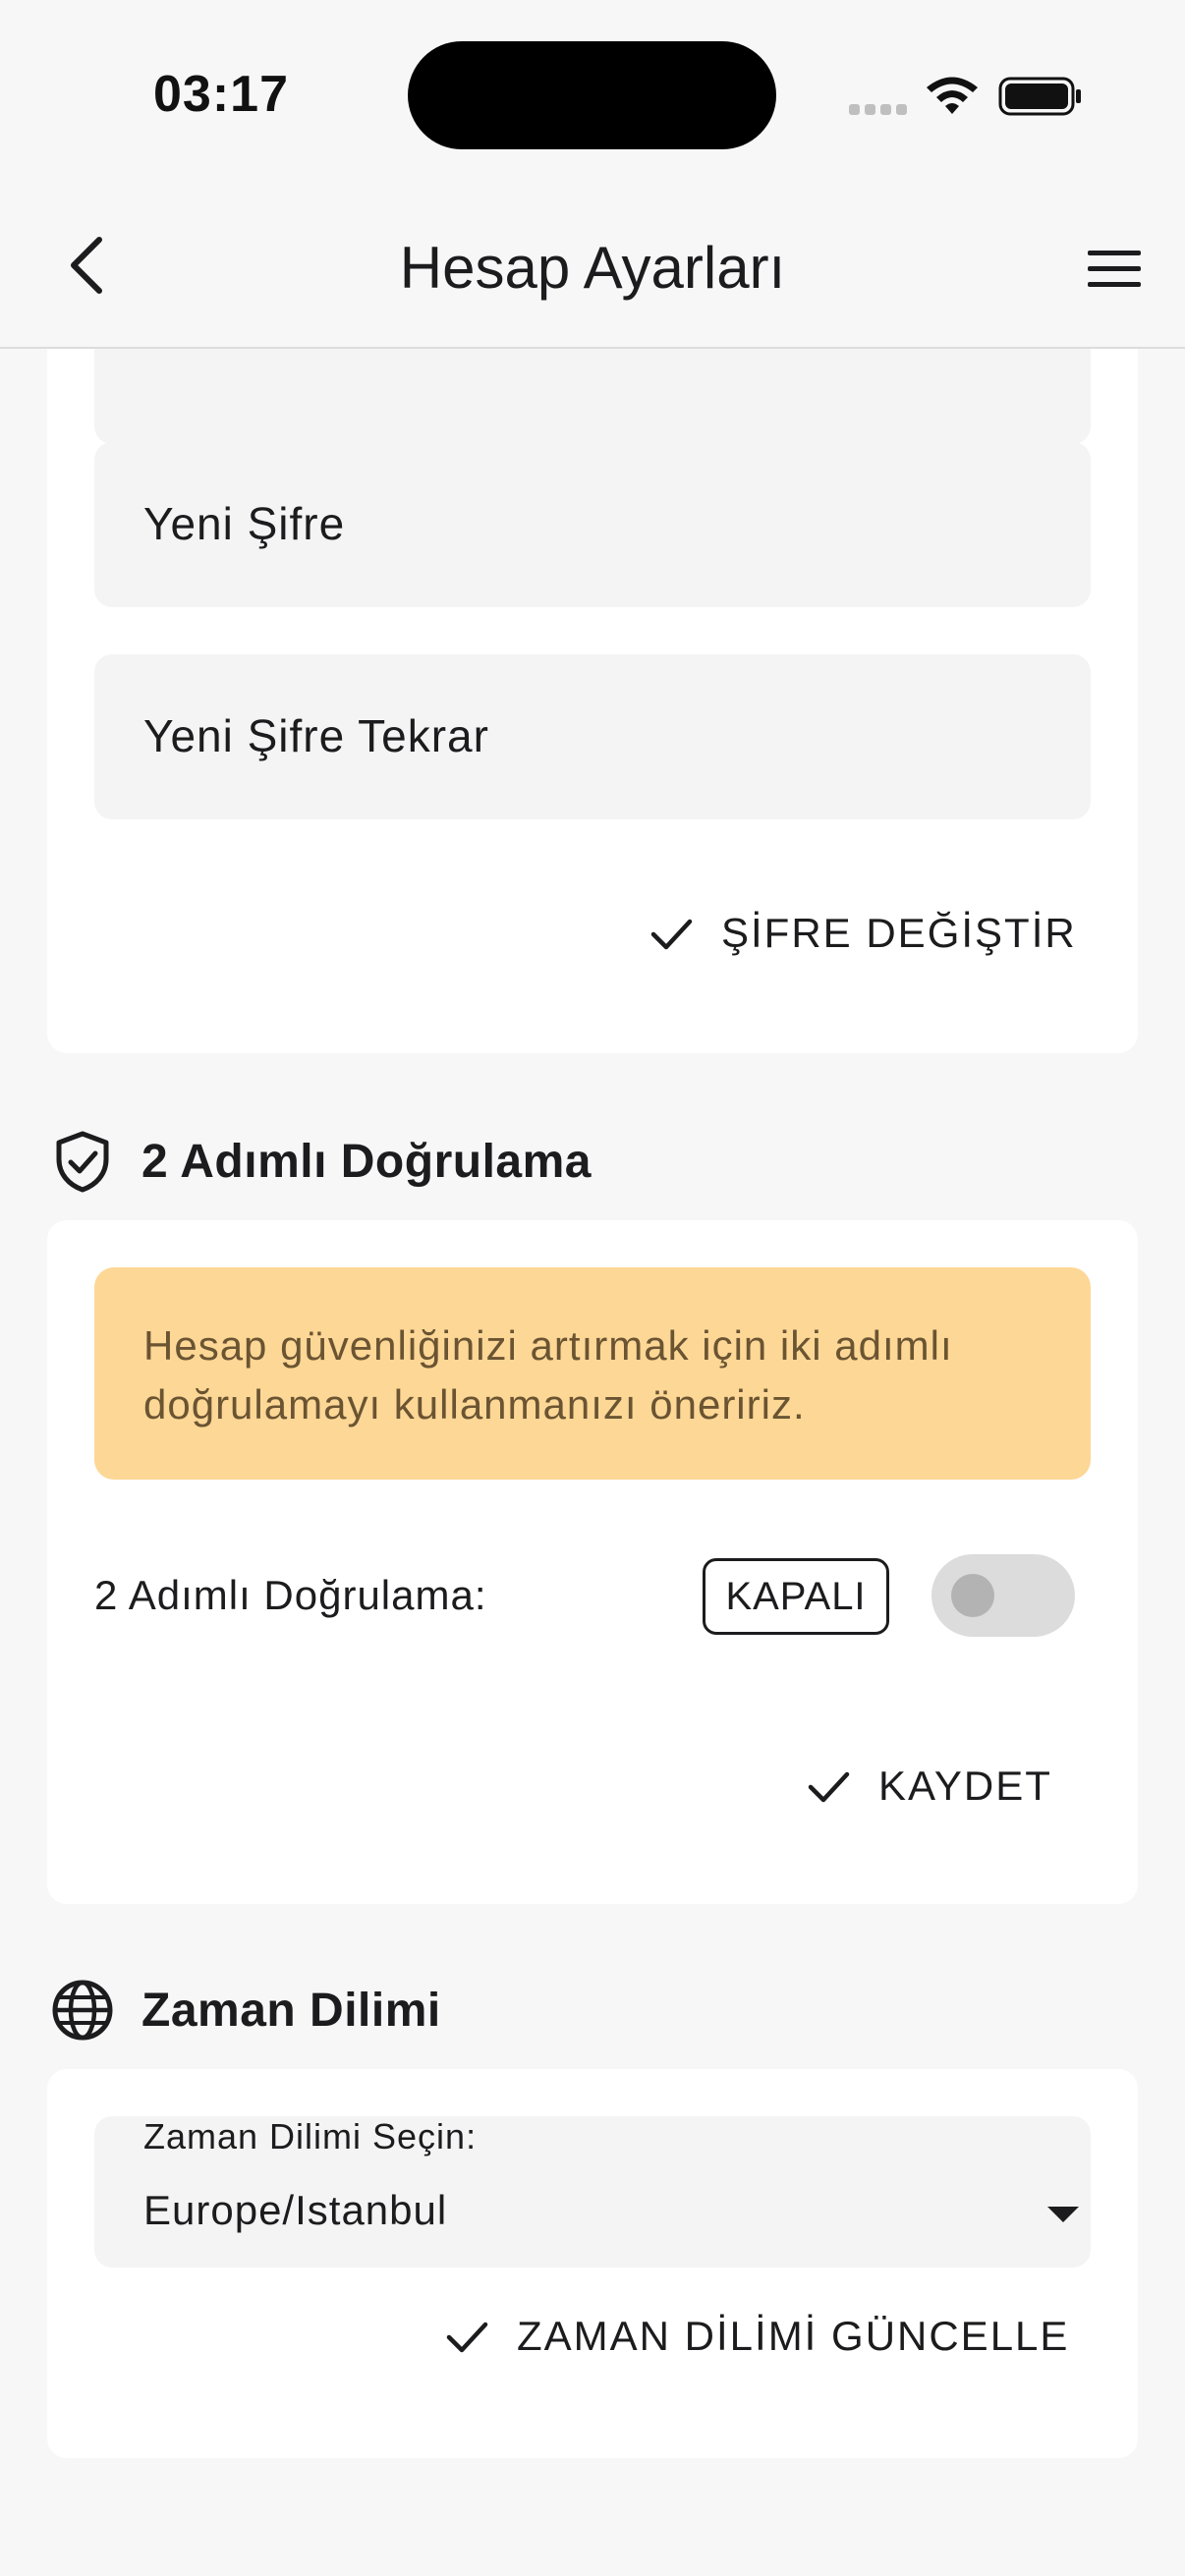 This screenshot has height=2576, width=1185. What do you see at coordinates (592, 524) in the screenshot?
I see `new-password-field: Yeni Şifre` at bounding box center [592, 524].